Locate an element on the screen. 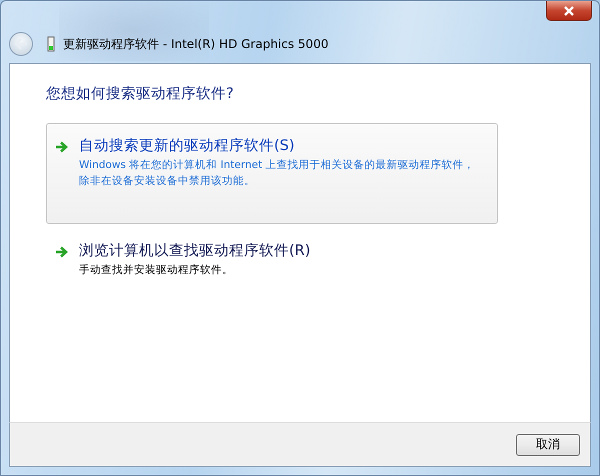 The height and width of the screenshot is (476, 600). back-arrow-icon is located at coordinates (21, 44).